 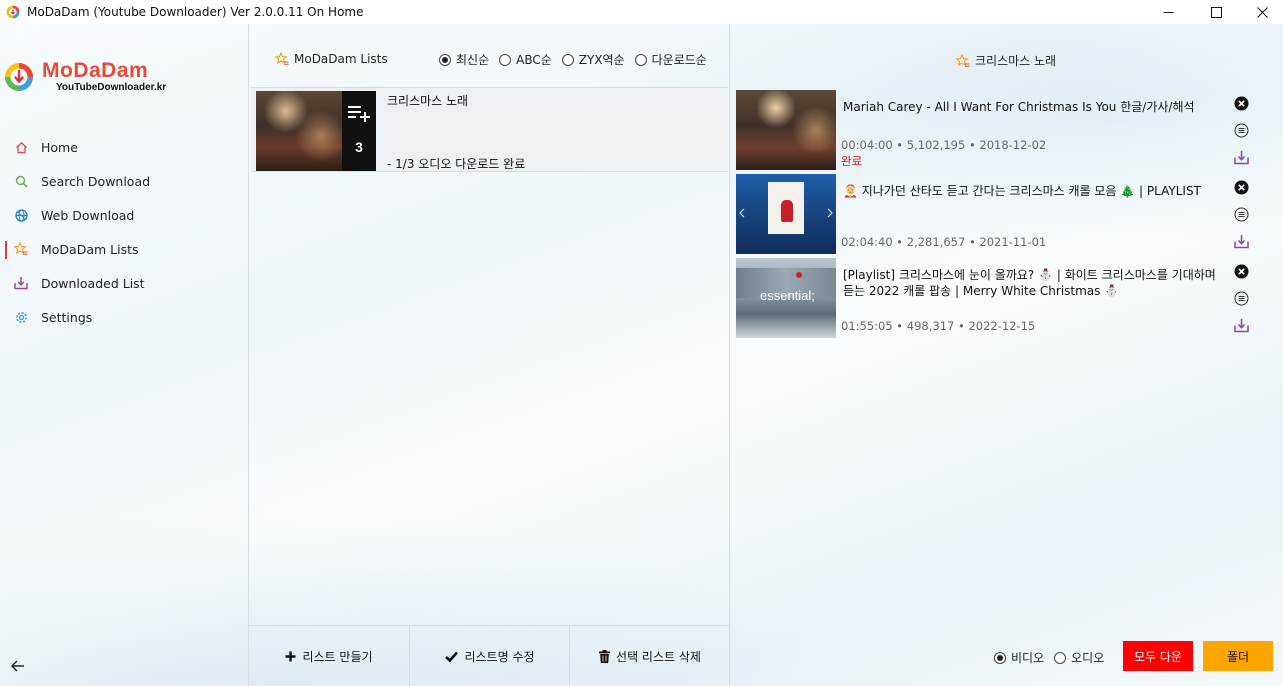 I want to click on list-status: - 1/3 오디오 다운로드 완료, so click(x=456, y=164).